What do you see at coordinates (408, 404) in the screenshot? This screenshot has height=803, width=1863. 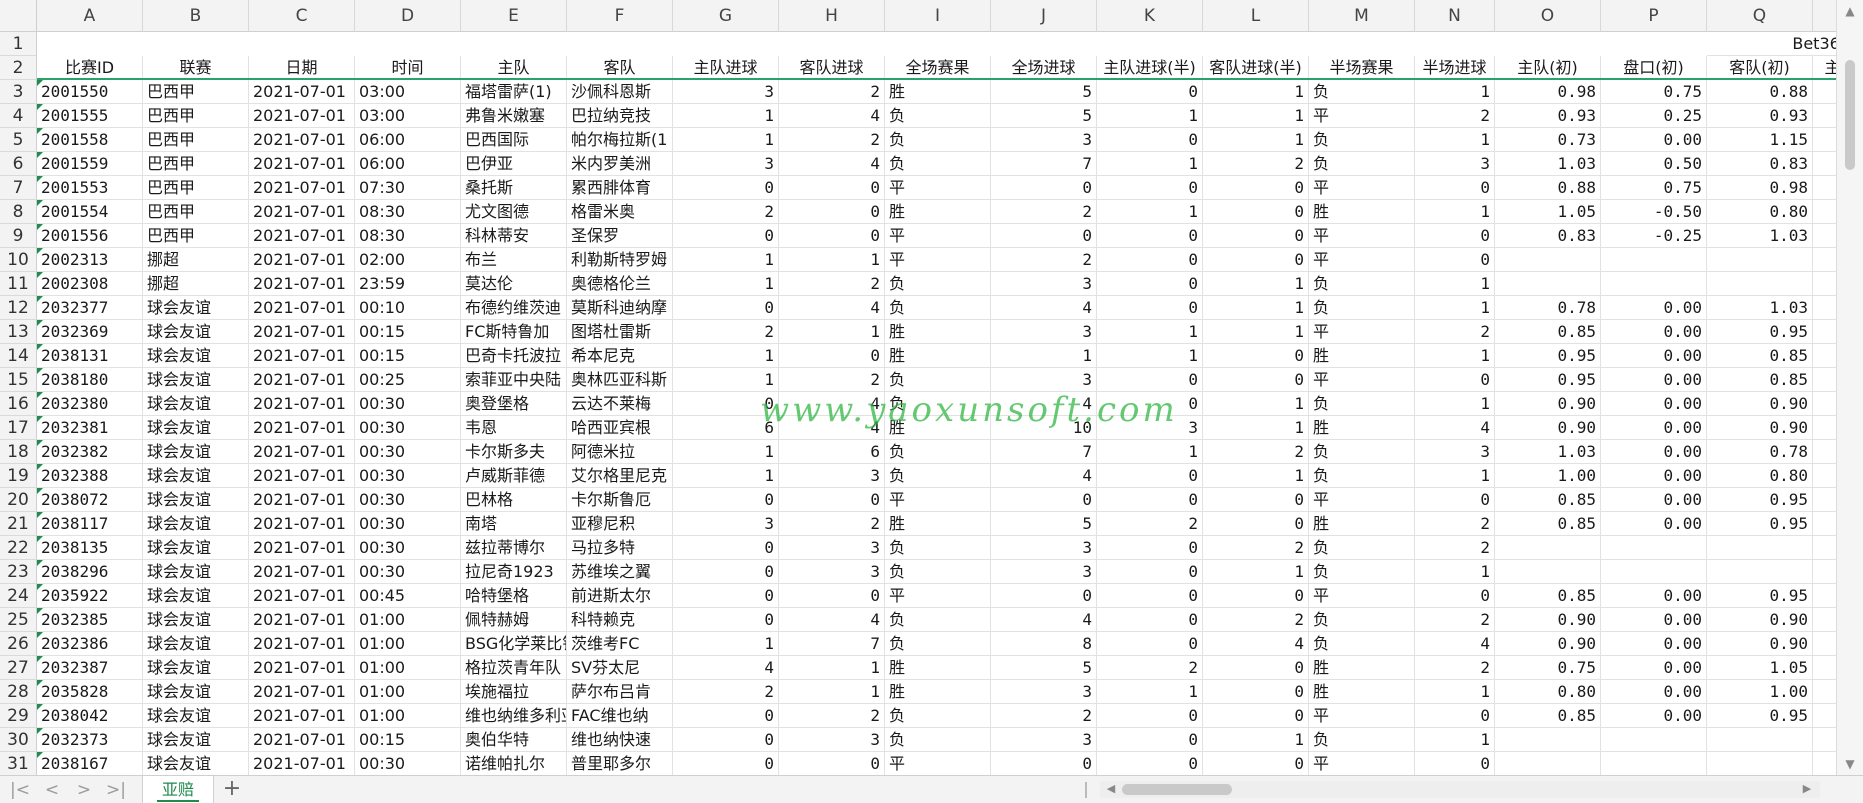 I see `table-cell: 00:30` at bounding box center [408, 404].